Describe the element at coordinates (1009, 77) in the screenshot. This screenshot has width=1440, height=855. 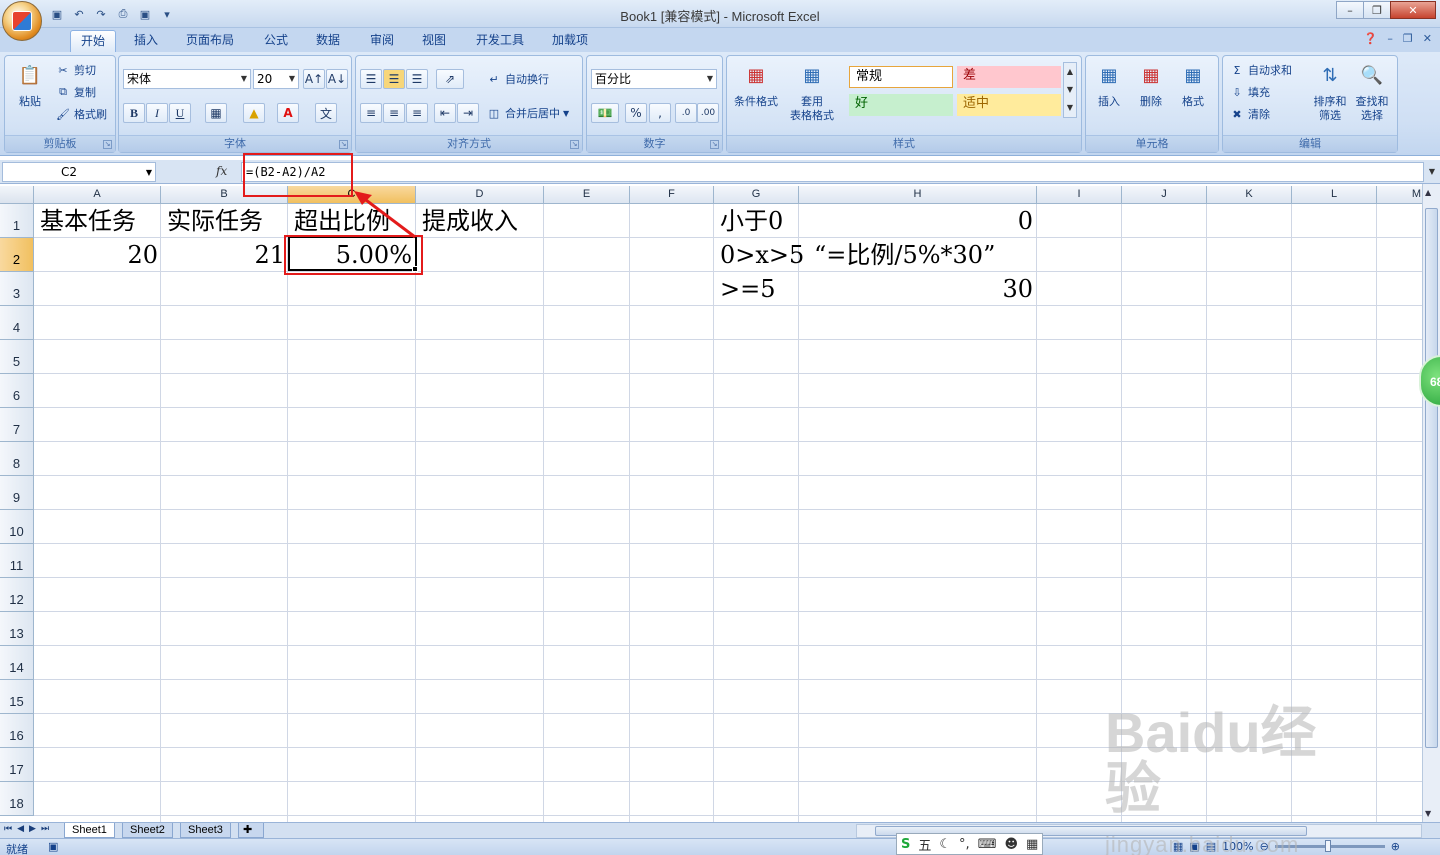
I see `style-bad: 差` at that location.